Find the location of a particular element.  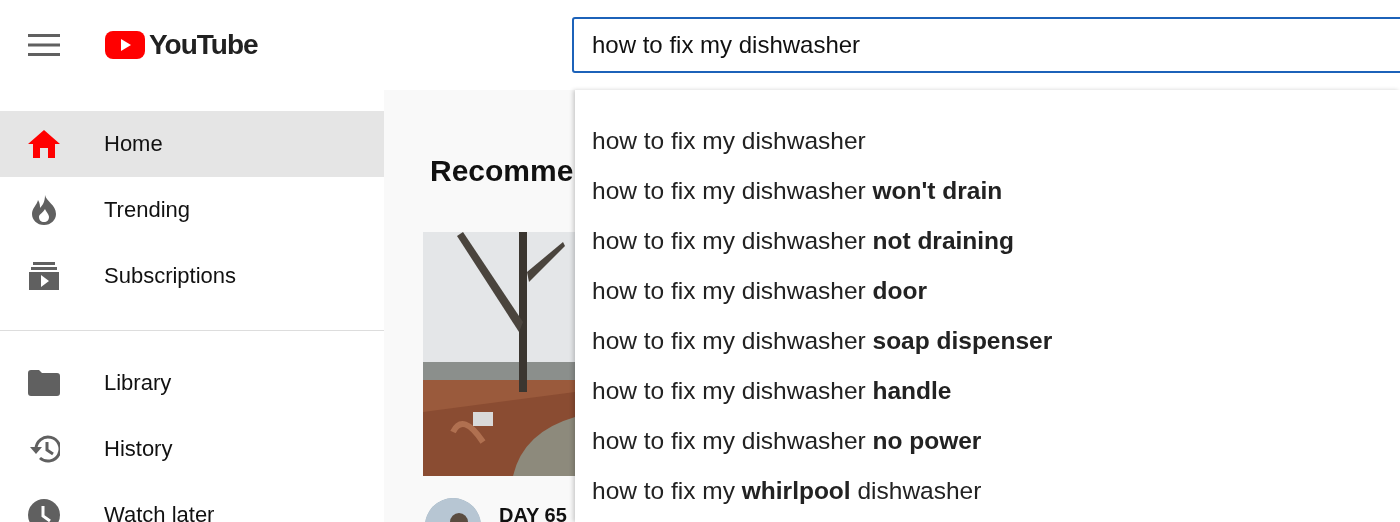

search-suggestion: how to fix my dishwasher door is located at coordinates (759, 291).